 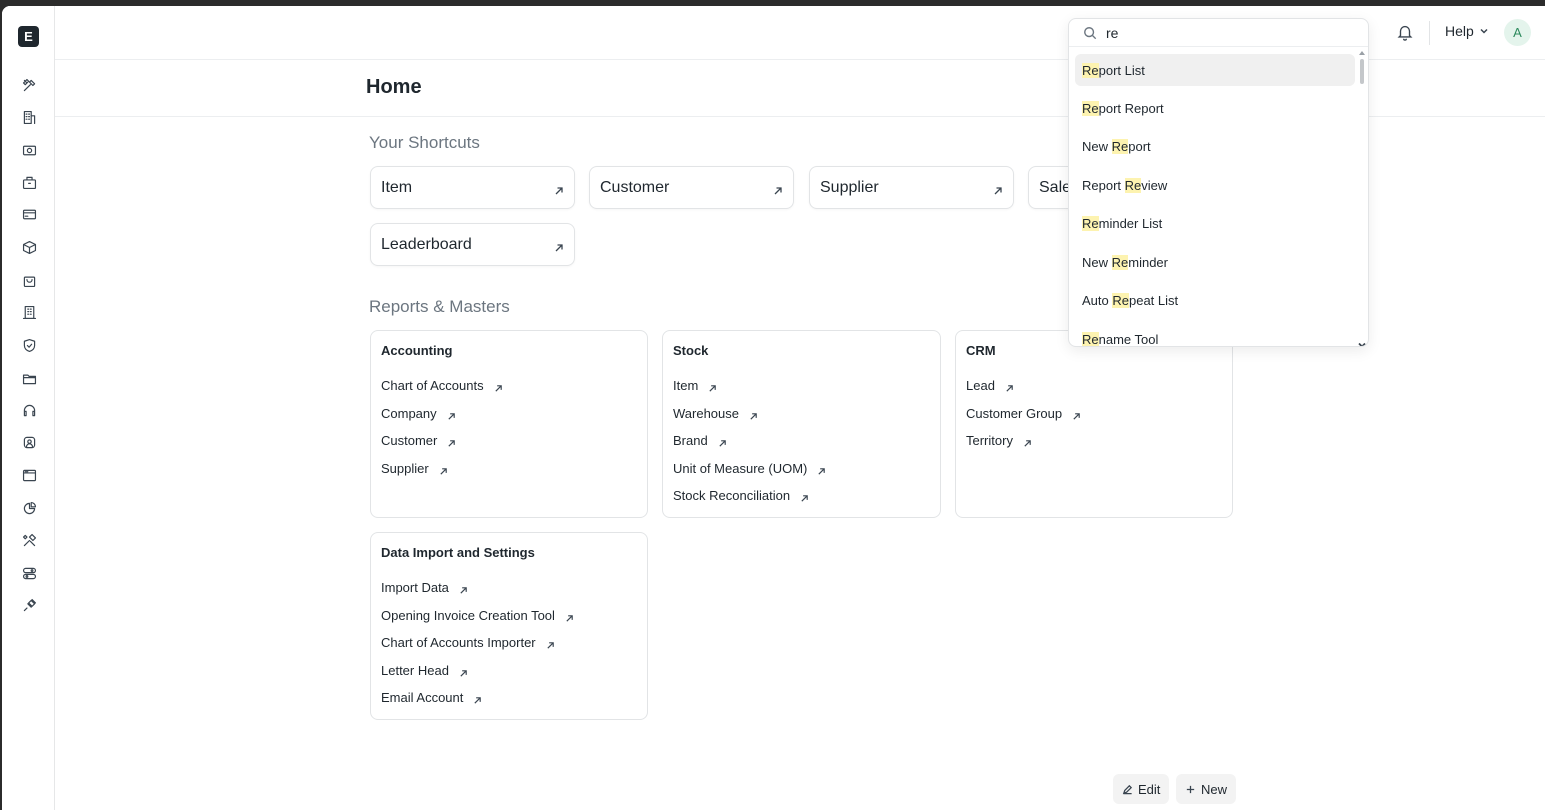 I want to click on folder-icon, so click(x=29, y=378).